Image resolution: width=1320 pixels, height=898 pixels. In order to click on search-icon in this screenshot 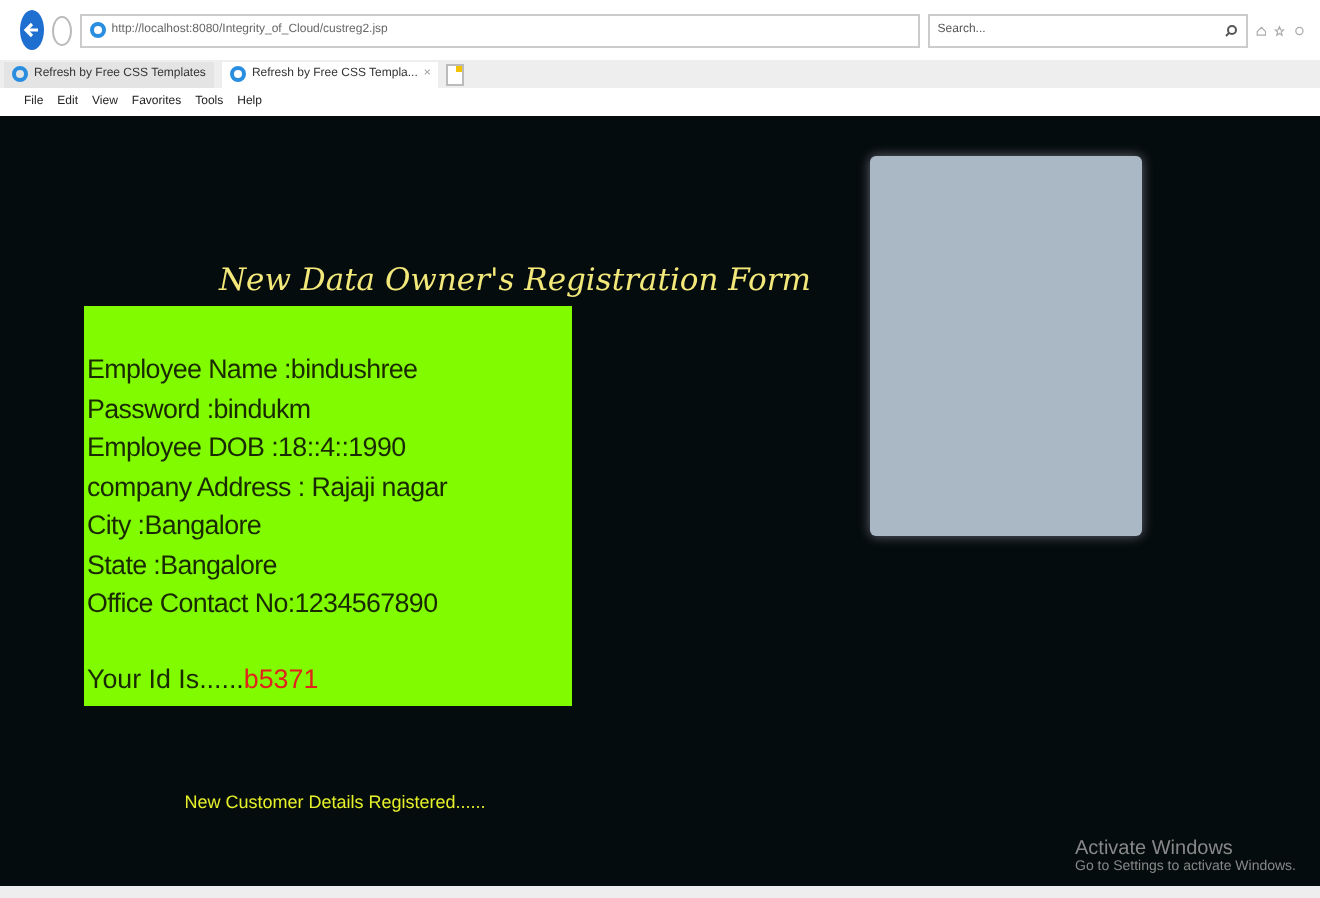, I will do `click(1230, 30)`.